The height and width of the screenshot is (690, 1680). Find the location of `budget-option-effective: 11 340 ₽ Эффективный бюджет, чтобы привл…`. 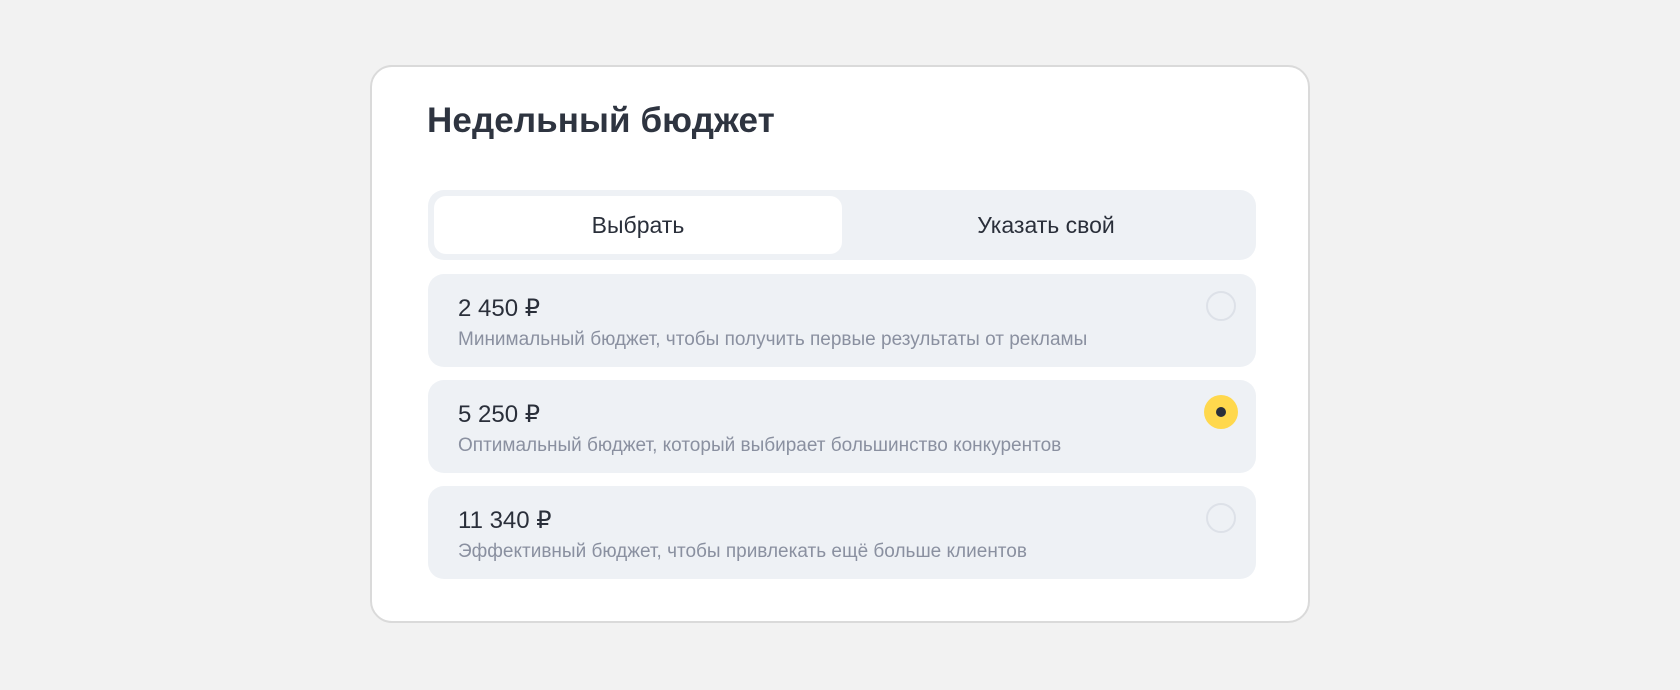

budget-option-effective: 11 340 ₽ Эффективный бюджет, чтобы привл… is located at coordinates (842, 532).